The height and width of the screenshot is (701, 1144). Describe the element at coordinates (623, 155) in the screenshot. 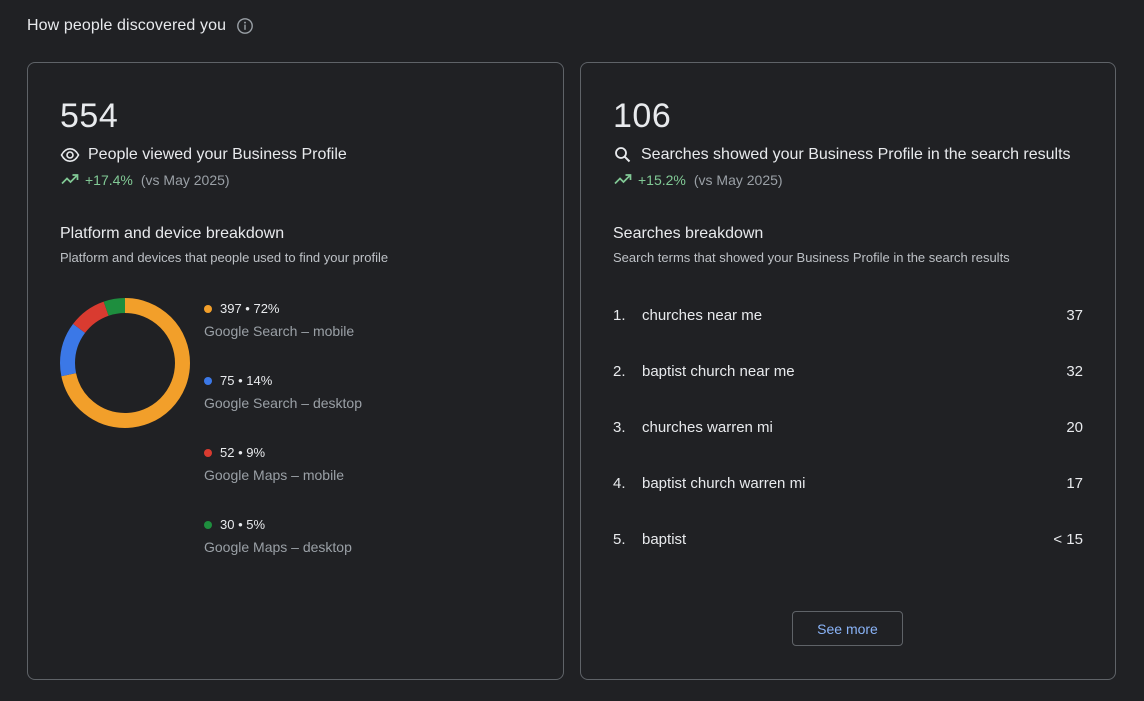

I see `search-icon` at that location.